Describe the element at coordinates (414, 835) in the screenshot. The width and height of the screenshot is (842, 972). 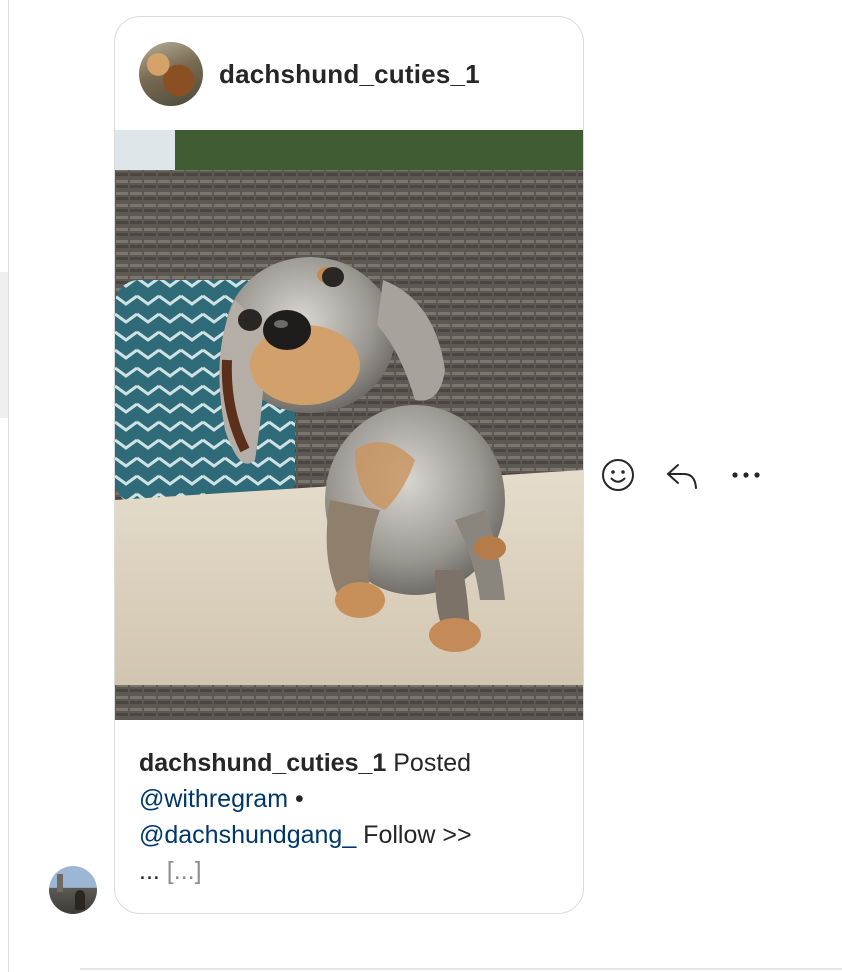
I see `caption-follow-text: Follow >>` at that location.